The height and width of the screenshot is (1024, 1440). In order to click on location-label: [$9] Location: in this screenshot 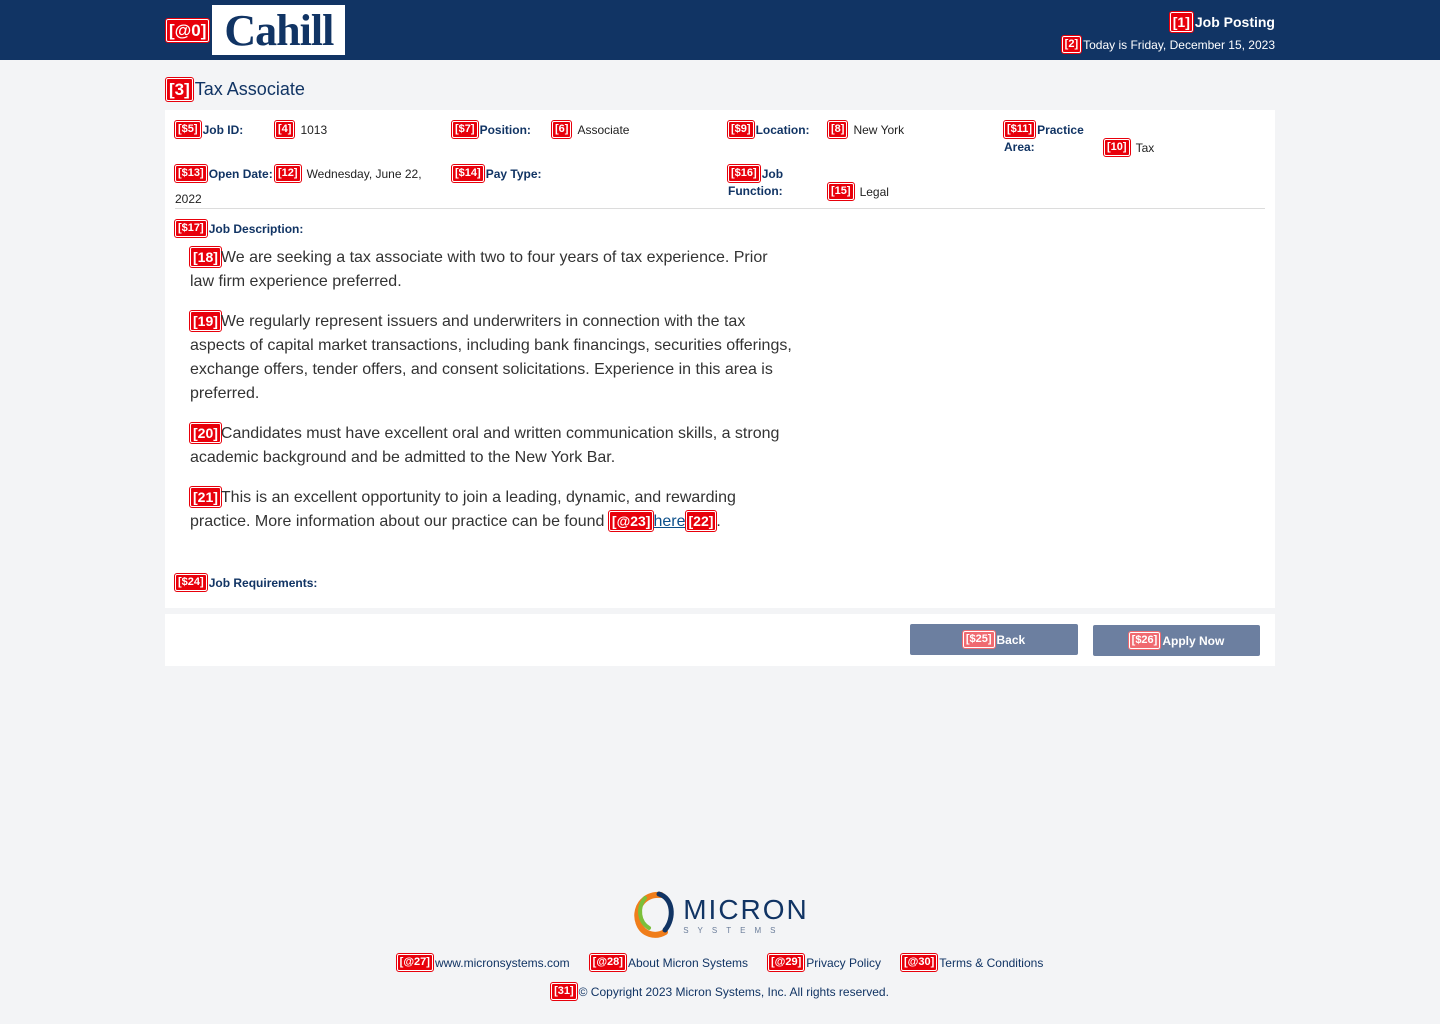, I will do `click(768, 129)`.